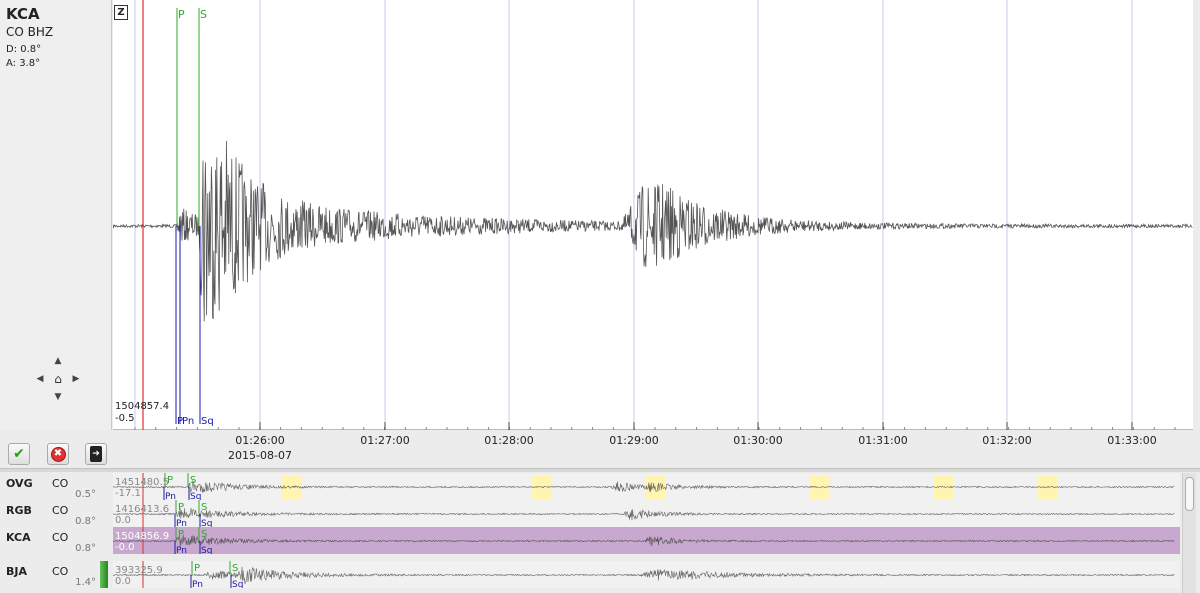 Image resolution: width=1200 pixels, height=593 pixels. I want to click on panel-splitter, so click(600, 470).